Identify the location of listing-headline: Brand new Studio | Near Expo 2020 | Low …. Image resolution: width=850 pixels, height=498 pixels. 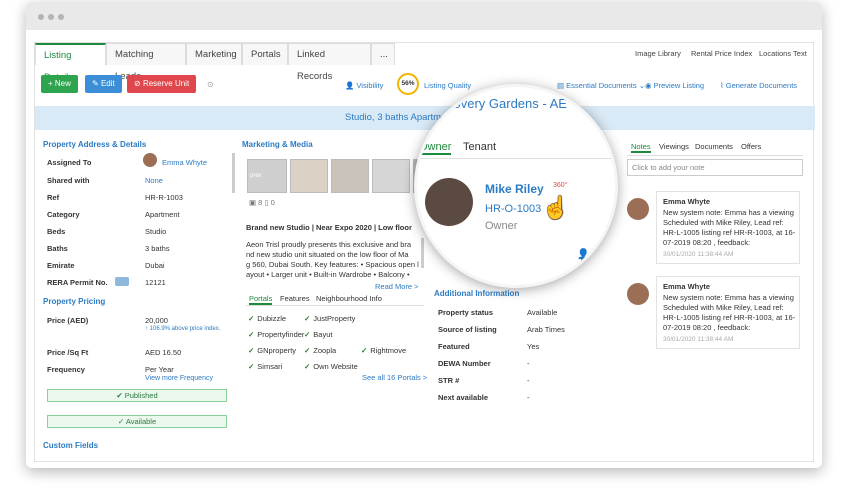
(329, 227).